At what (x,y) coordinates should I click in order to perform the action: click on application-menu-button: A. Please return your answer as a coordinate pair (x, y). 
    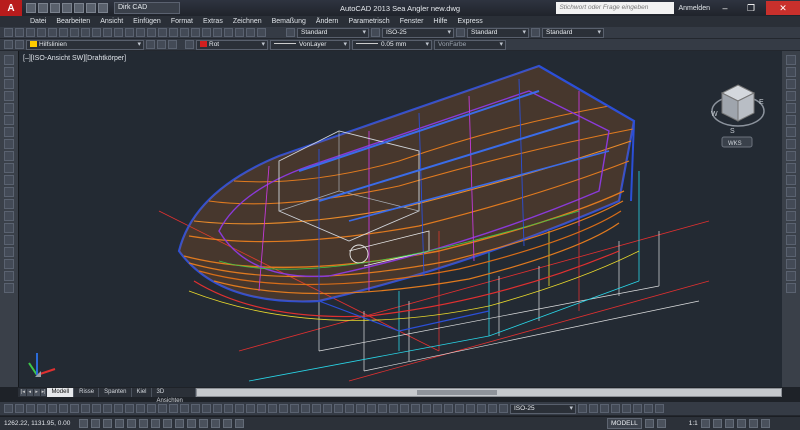
    Looking at the image, I should click on (11, 8).